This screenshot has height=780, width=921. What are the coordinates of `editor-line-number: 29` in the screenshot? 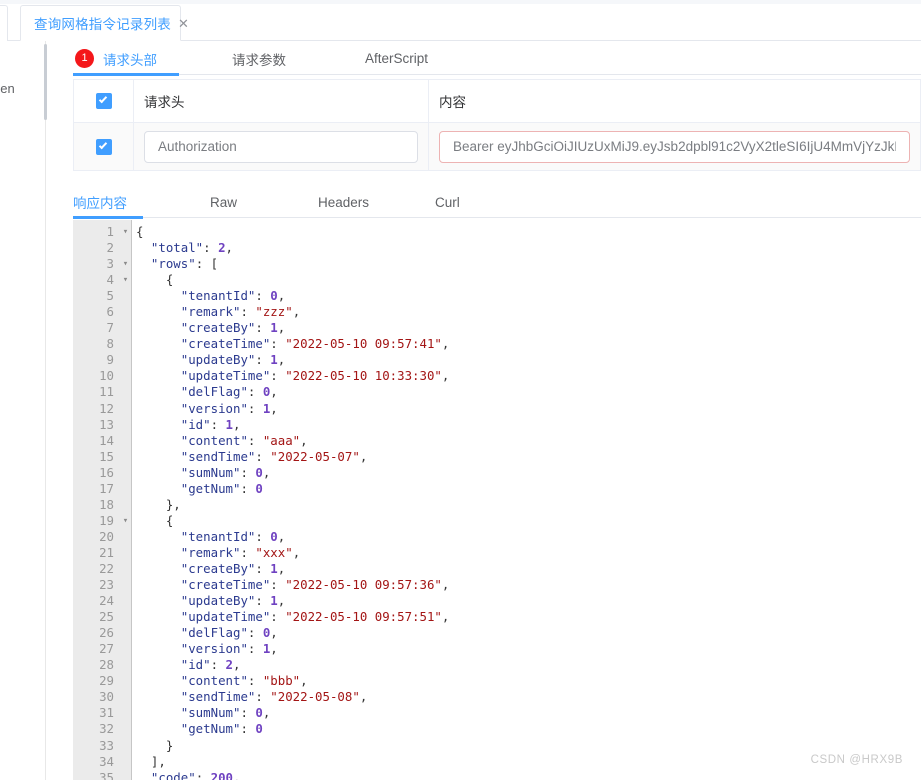 It's located at (106, 681).